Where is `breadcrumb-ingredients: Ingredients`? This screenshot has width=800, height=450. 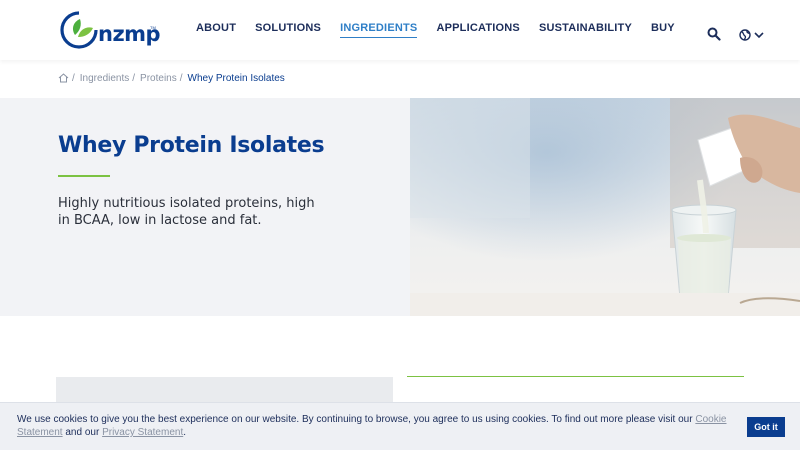 breadcrumb-ingredients: Ingredients is located at coordinates (104, 78).